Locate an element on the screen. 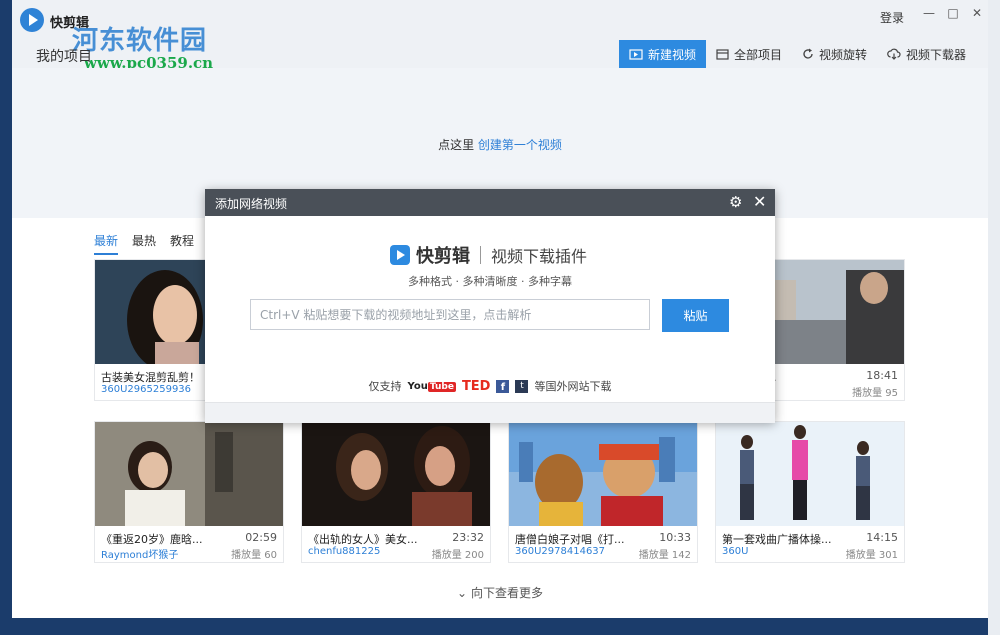 Image resolution: width=1000 pixels, height=635 pixels. desktop-edge is located at coordinates (994, 317).